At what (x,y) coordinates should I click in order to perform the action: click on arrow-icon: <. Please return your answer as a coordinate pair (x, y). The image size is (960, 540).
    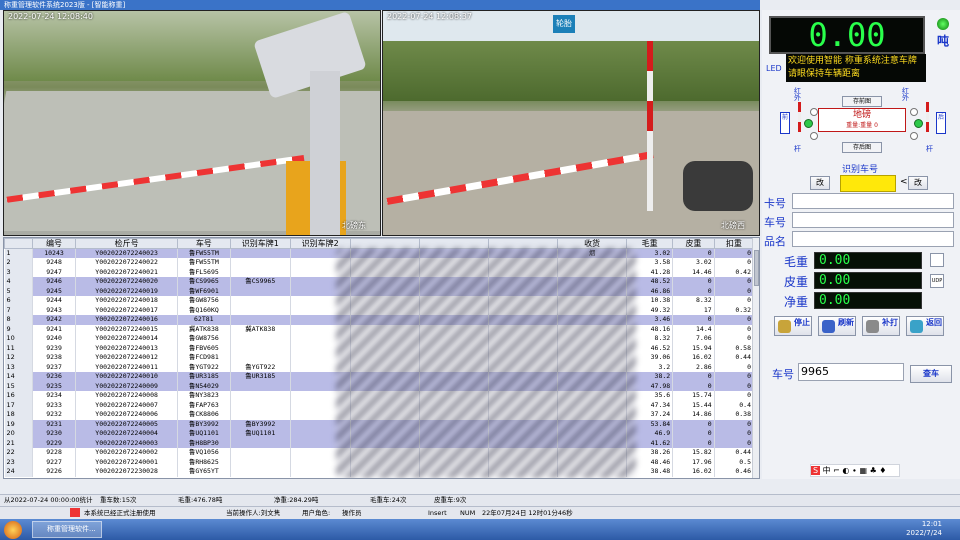
    Looking at the image, I should click on (904, 182).